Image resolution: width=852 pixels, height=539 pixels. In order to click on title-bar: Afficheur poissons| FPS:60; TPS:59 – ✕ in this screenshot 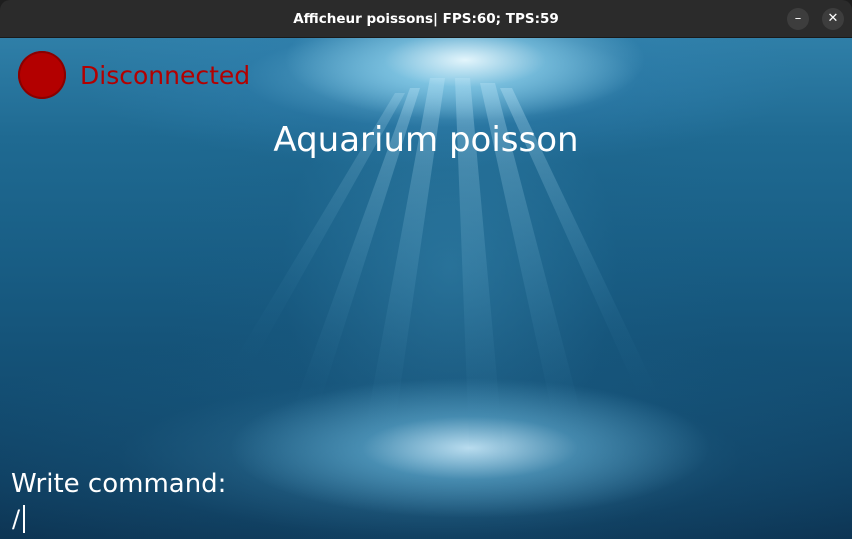, I will do `click(426, 19)`.